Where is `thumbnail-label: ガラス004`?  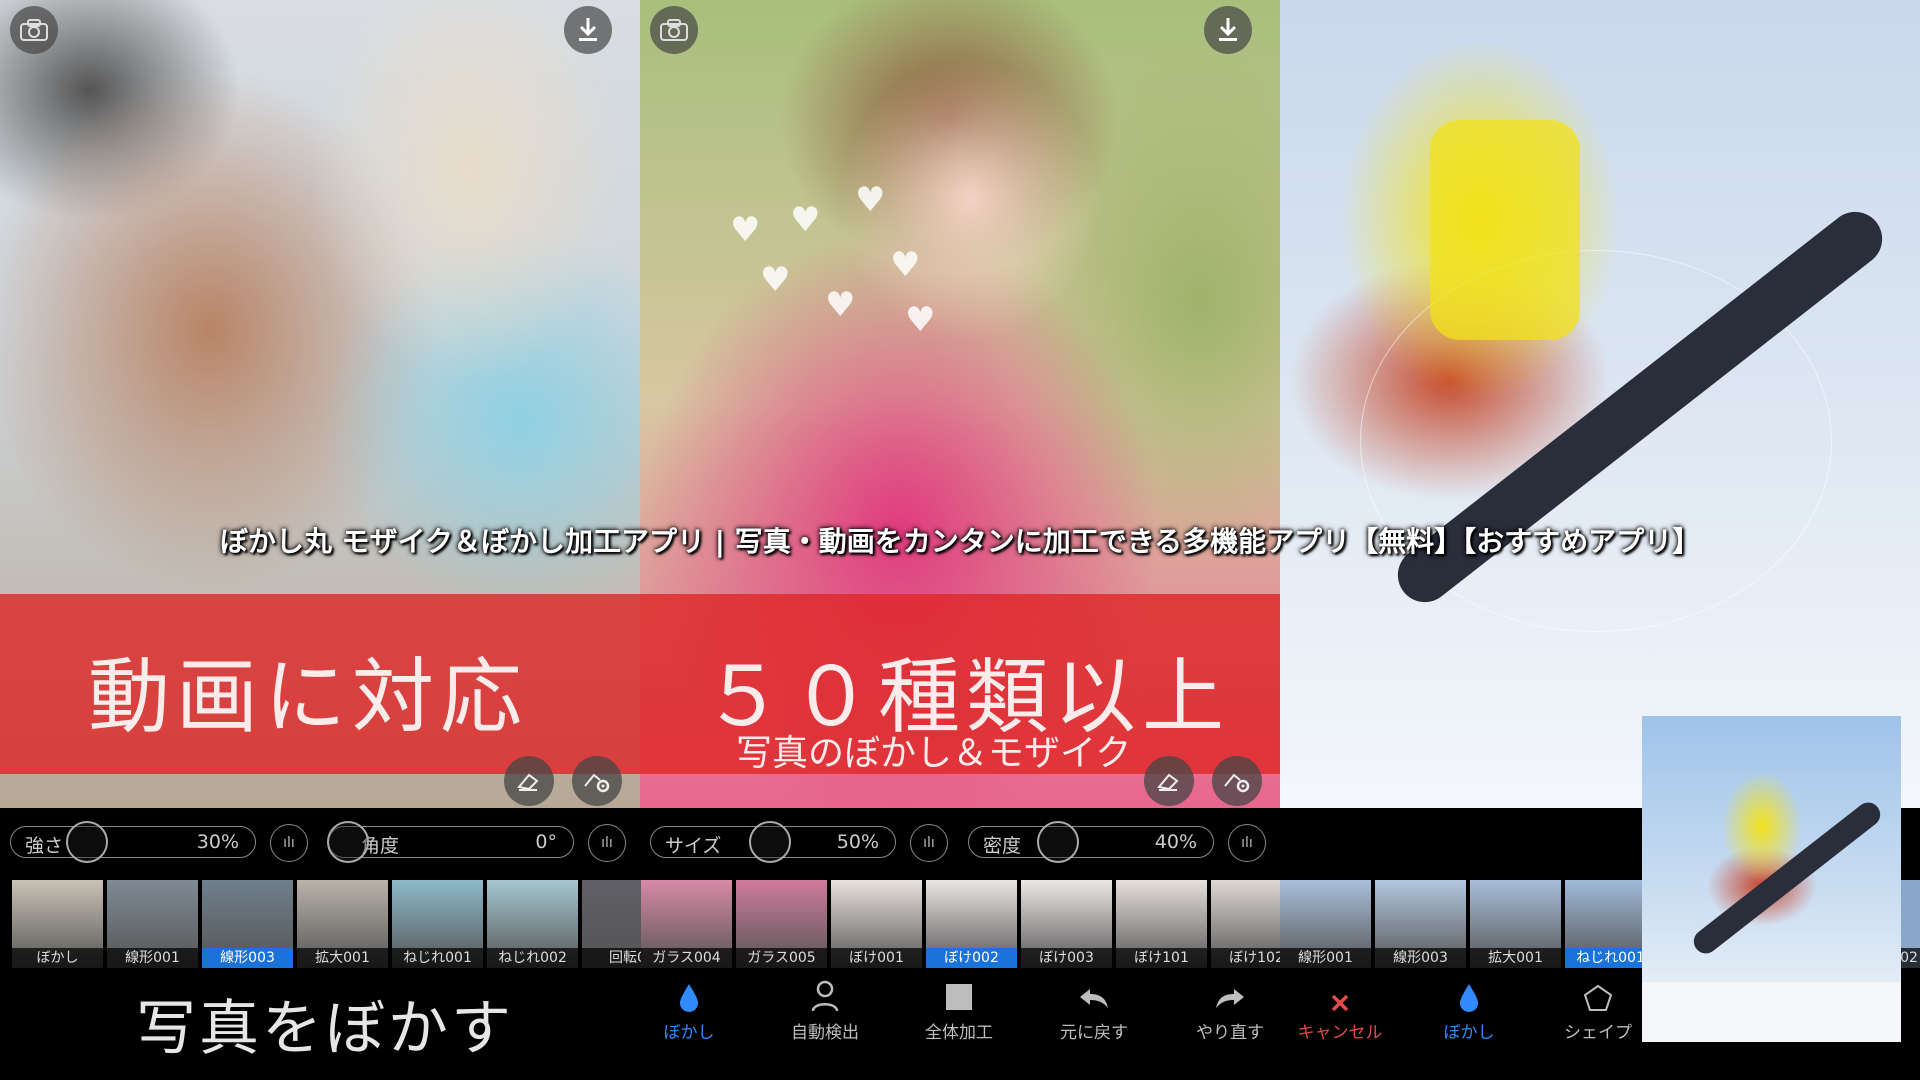 thumbnail-label: ガラス004 is located at coordinates (686, 958).